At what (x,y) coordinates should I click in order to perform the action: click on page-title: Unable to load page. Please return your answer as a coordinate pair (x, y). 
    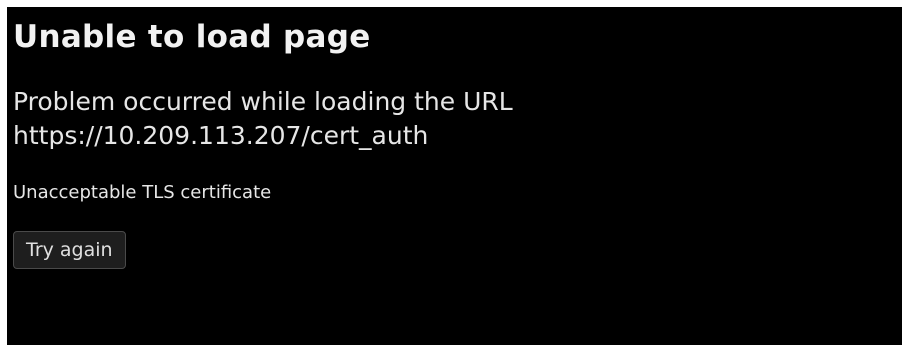
    Looking at the image, I should click on (192, 37).